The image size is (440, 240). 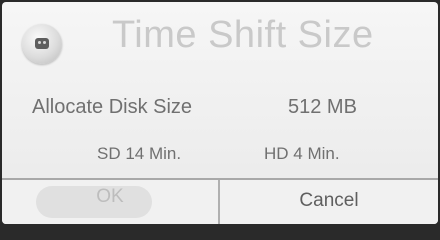 I want to click on ok-button: OK, so click(x=111, y=202).